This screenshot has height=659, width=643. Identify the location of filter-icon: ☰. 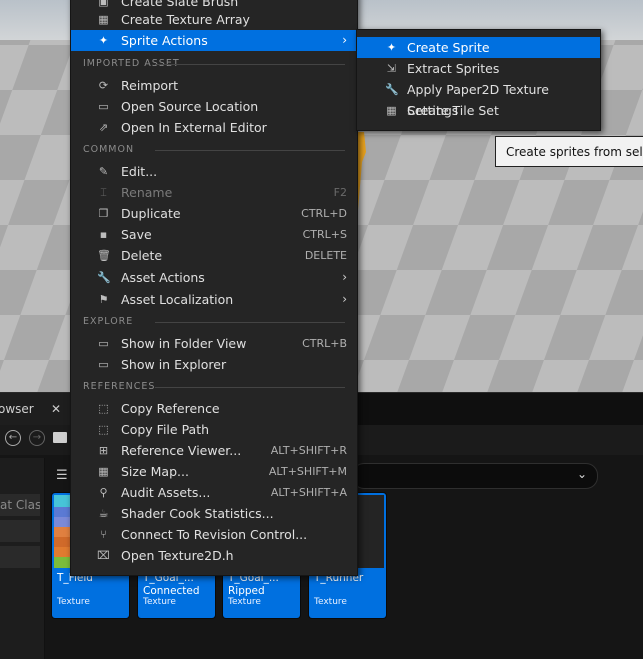
(62, 475).